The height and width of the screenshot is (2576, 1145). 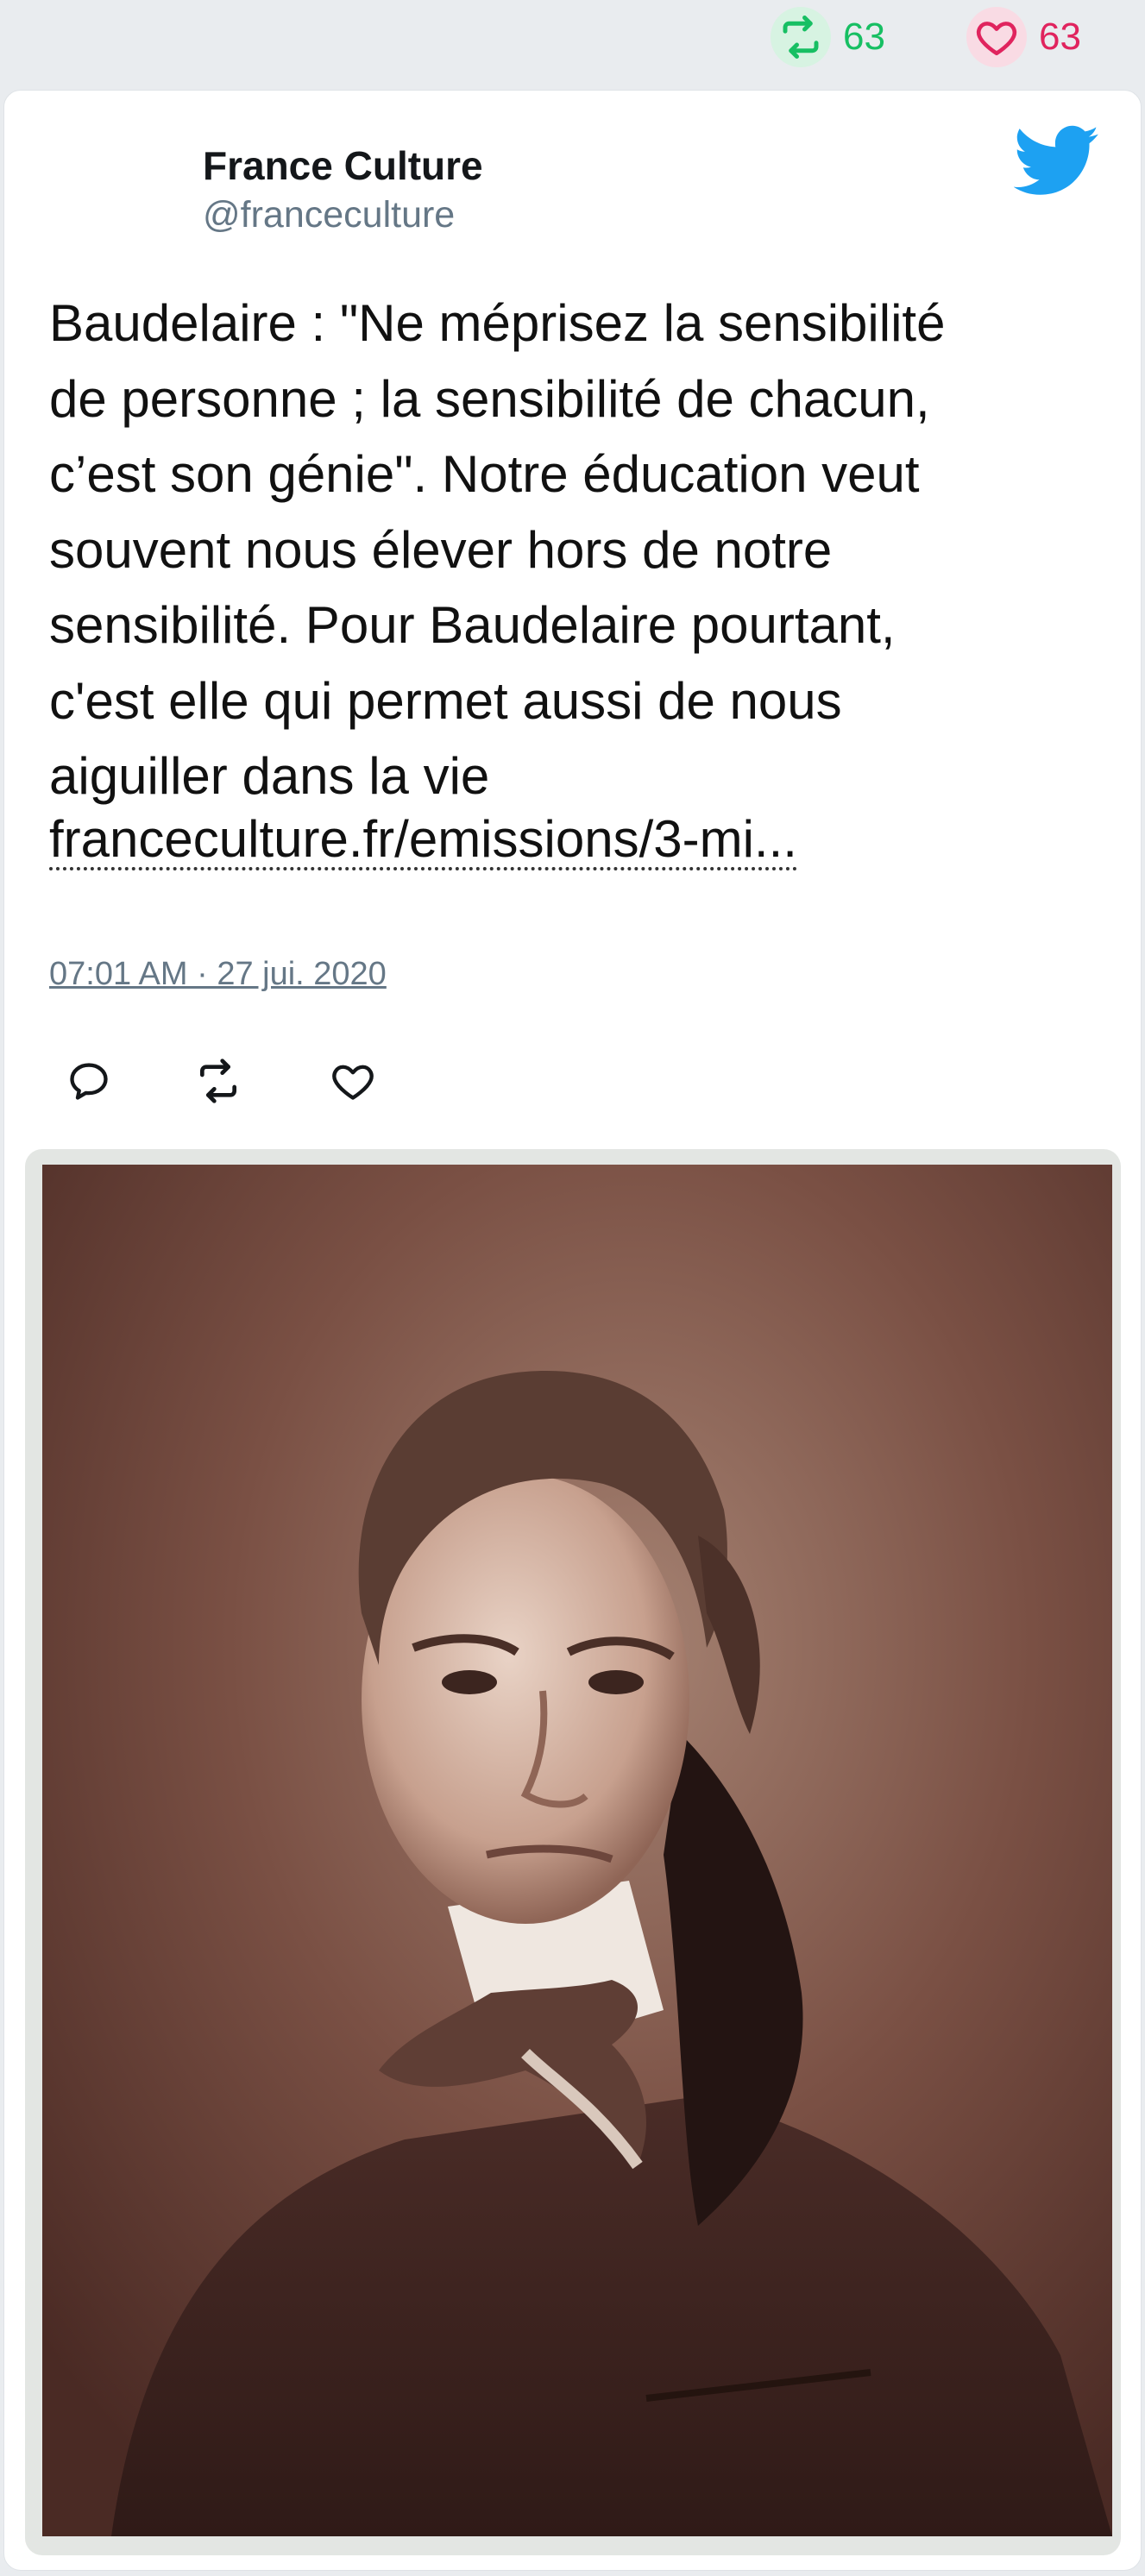 What do you see at coordinates (1060, 37) in the screenshot?
I see `like-count: 63` at bounding box center [1060, 37].